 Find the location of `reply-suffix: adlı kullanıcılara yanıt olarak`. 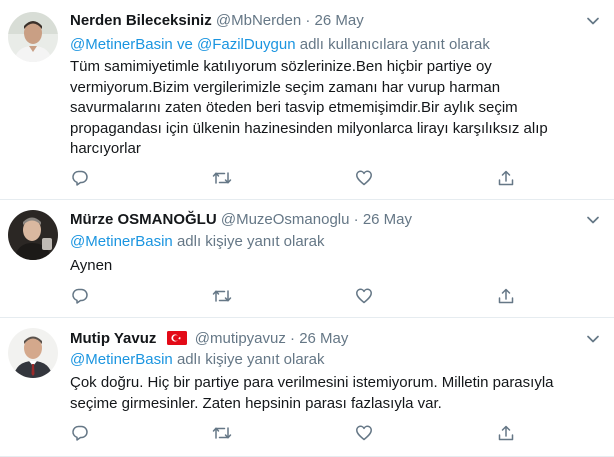

reply-suffix: adlı kullanıcılara yanıt olarak is located at coordinates (394, 44).